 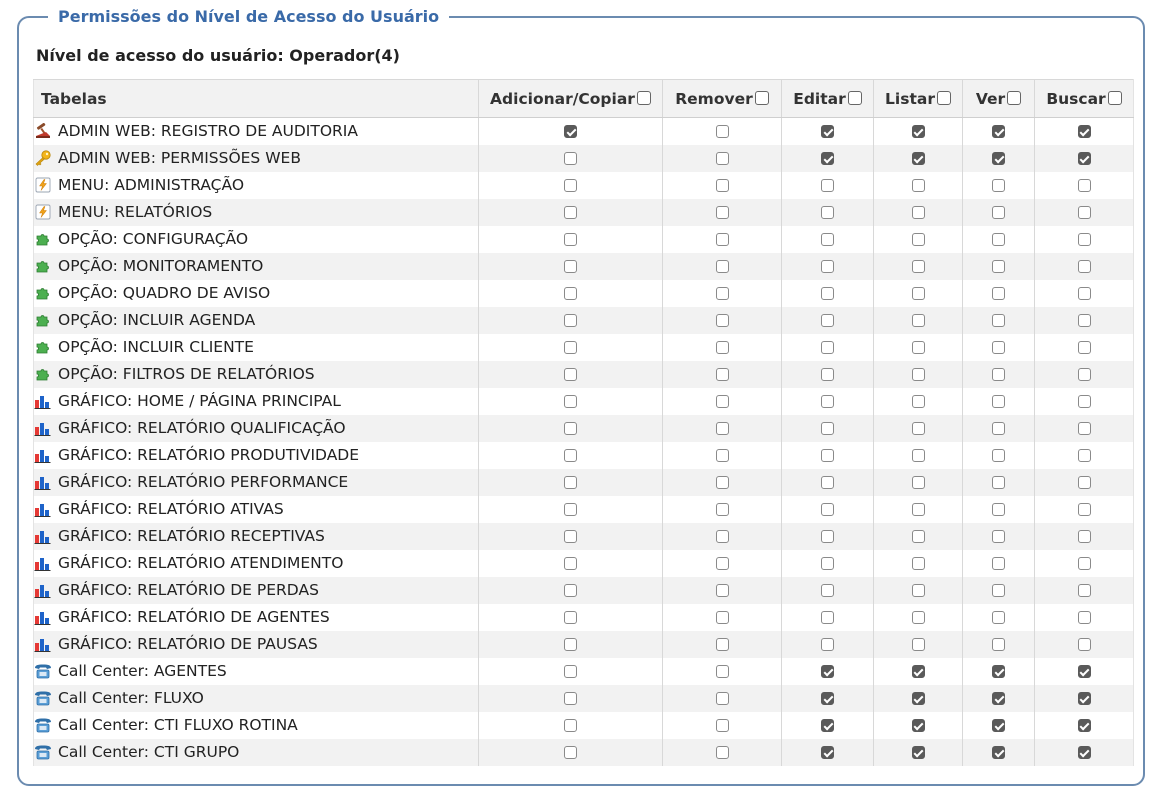 What do you see at coordinates (854, 97) in the screenshot?
I see `select-all-edit-checkbox` at bounding box center [854, 97].